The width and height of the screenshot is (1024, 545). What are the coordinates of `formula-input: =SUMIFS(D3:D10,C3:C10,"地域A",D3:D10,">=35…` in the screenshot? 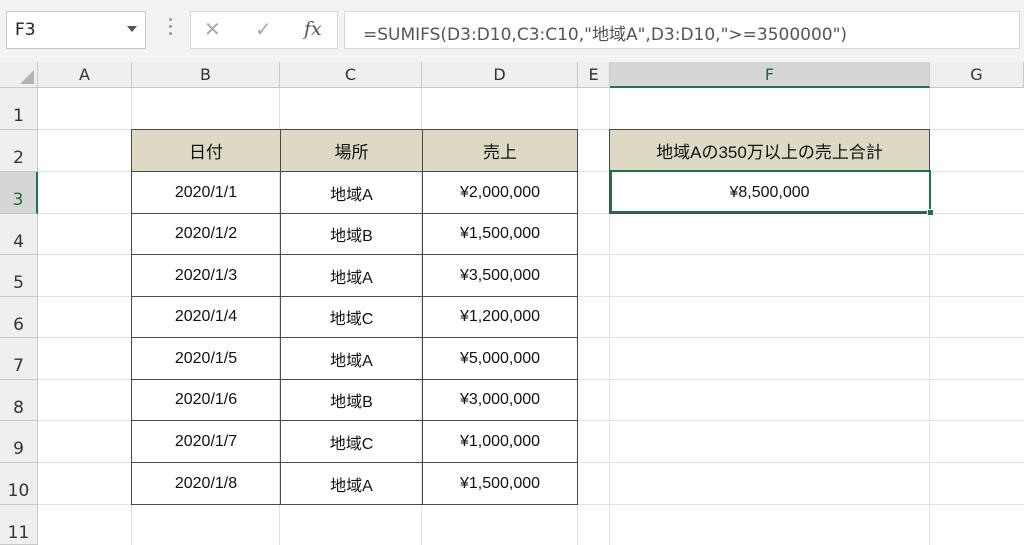 It's located at (682, 30).